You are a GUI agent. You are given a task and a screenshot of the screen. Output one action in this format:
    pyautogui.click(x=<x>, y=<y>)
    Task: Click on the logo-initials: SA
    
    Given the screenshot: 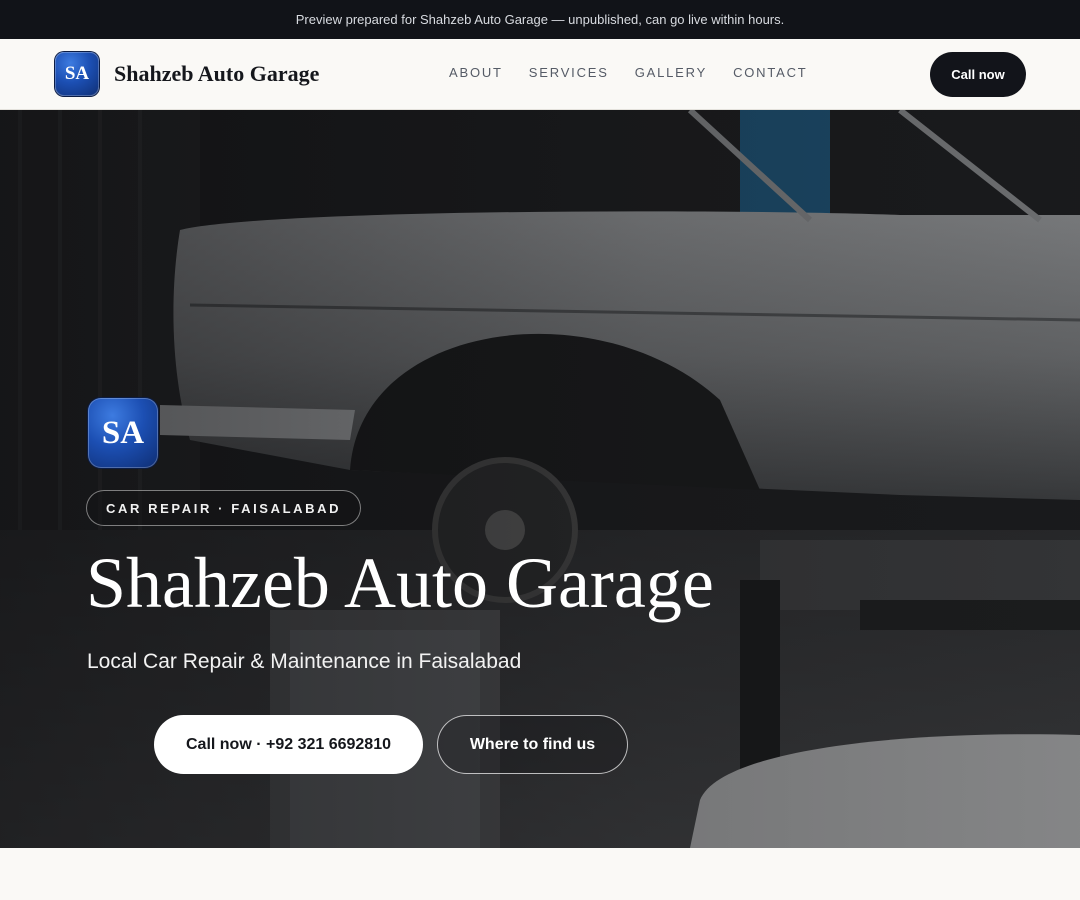 What is the action you would take?
    pyautogui.click(x=77, y=73)
    